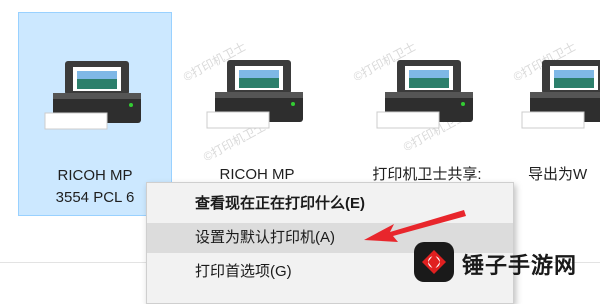 The height and width of the screenshot is (304, 600). I want to click on site-logo: 锤子手游网, so click(505, 261).